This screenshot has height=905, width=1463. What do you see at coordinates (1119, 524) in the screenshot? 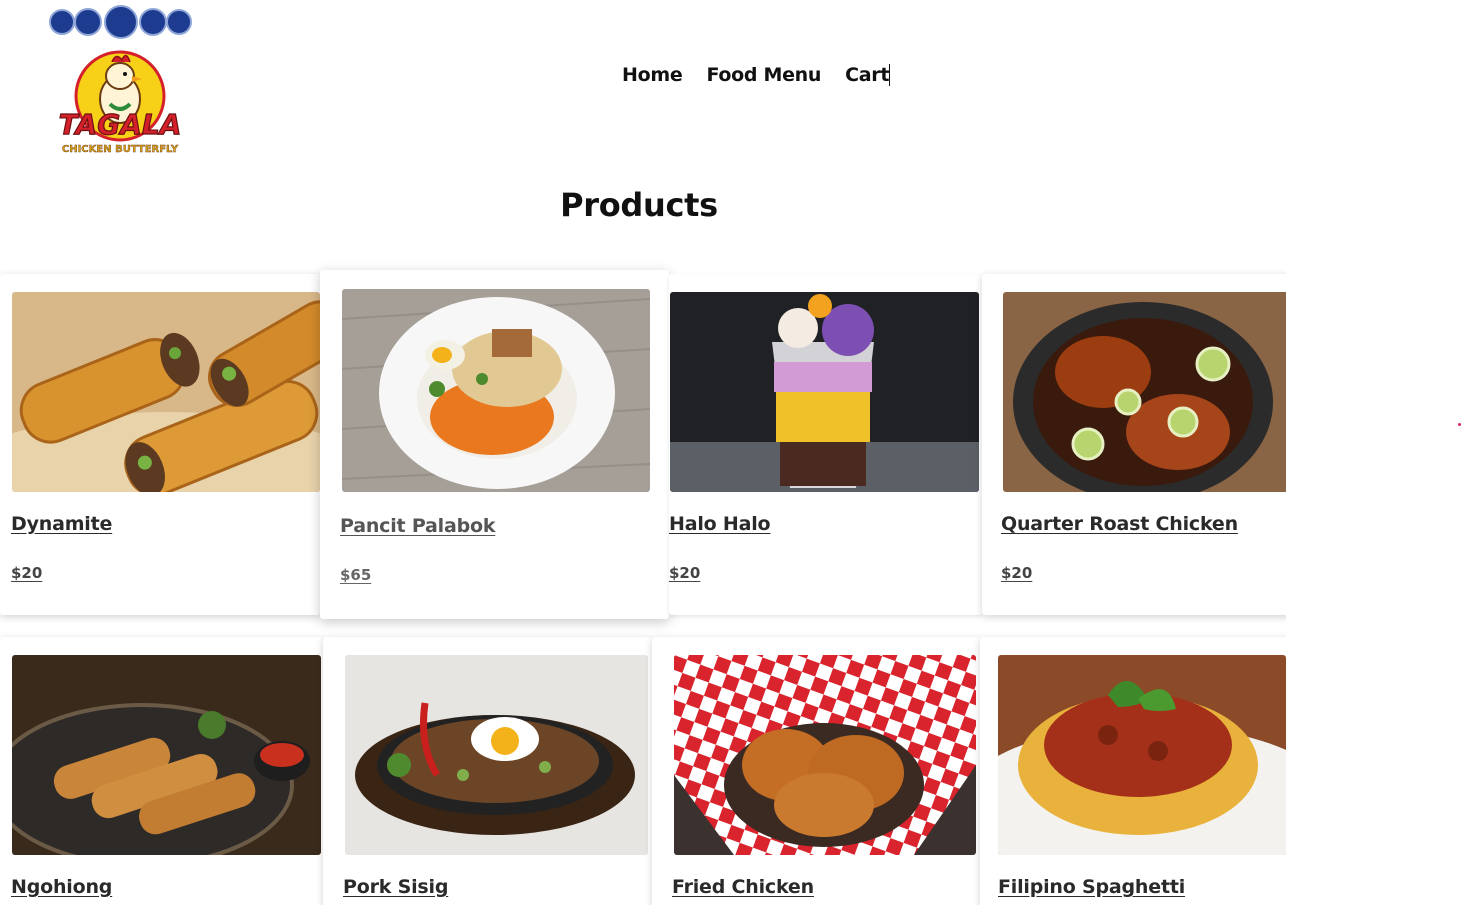
I see `product-name: Quarter Roast Chicken` at bounding box center [1119, 524].